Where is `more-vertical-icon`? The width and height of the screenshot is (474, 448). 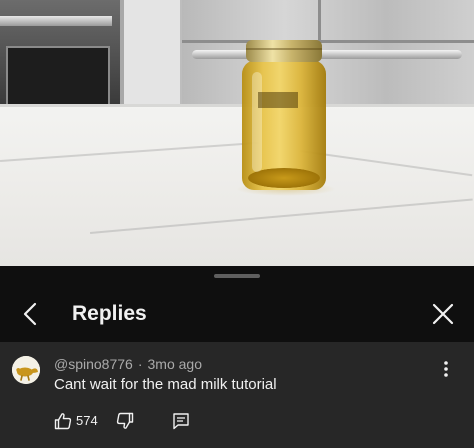 more-vertical-icon is located at coordinates (446, 369).